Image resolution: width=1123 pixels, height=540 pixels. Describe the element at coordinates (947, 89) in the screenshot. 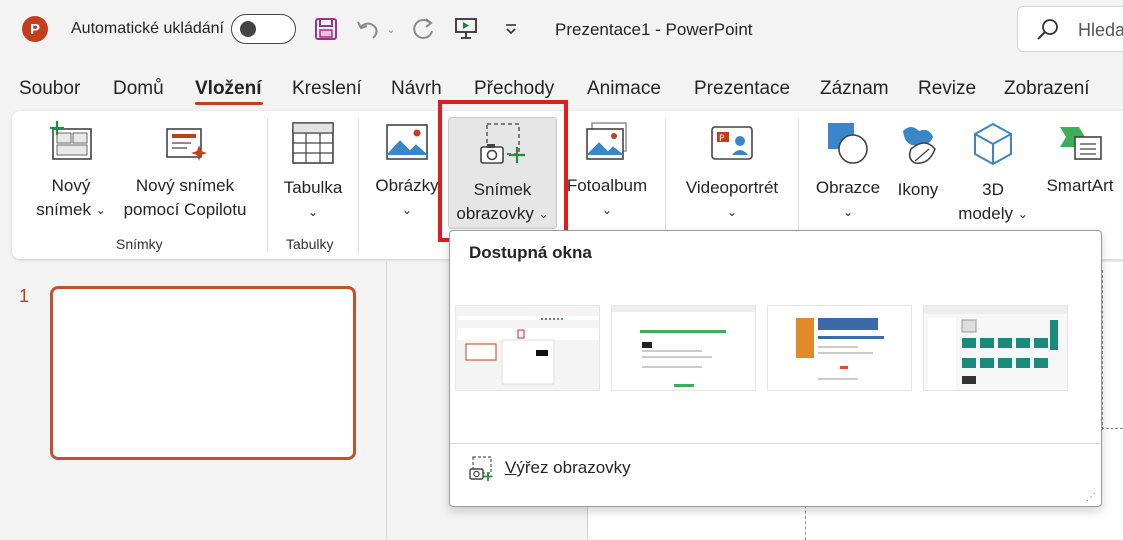

I see `tab-revize: Revize` at that location.